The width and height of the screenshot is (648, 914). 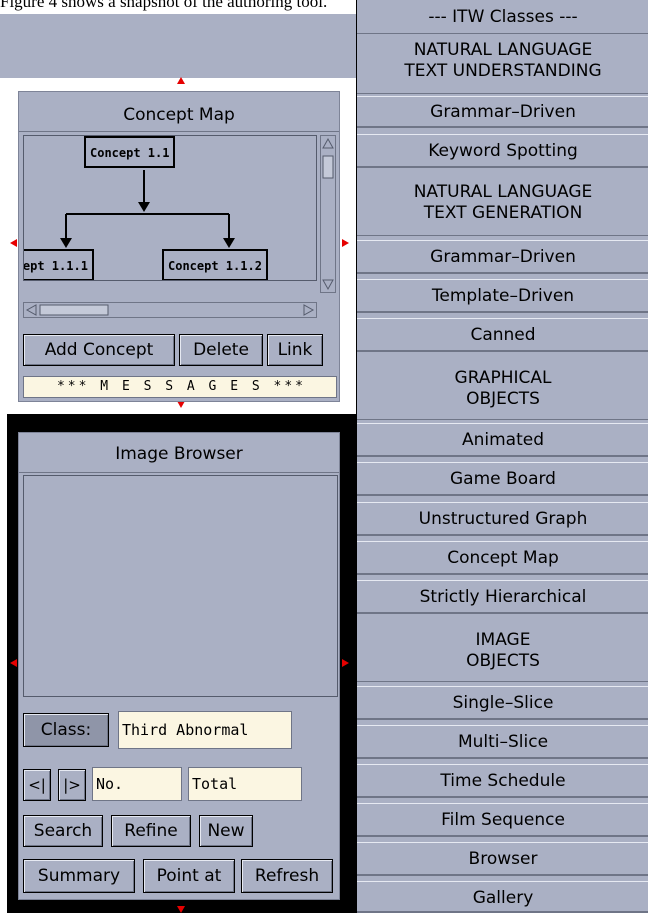 What do you see at coordinates (502, 17) in the screenshot?
I see `itw-classes-title: --- ITW Classes ---` at bounding box center [502, 17].